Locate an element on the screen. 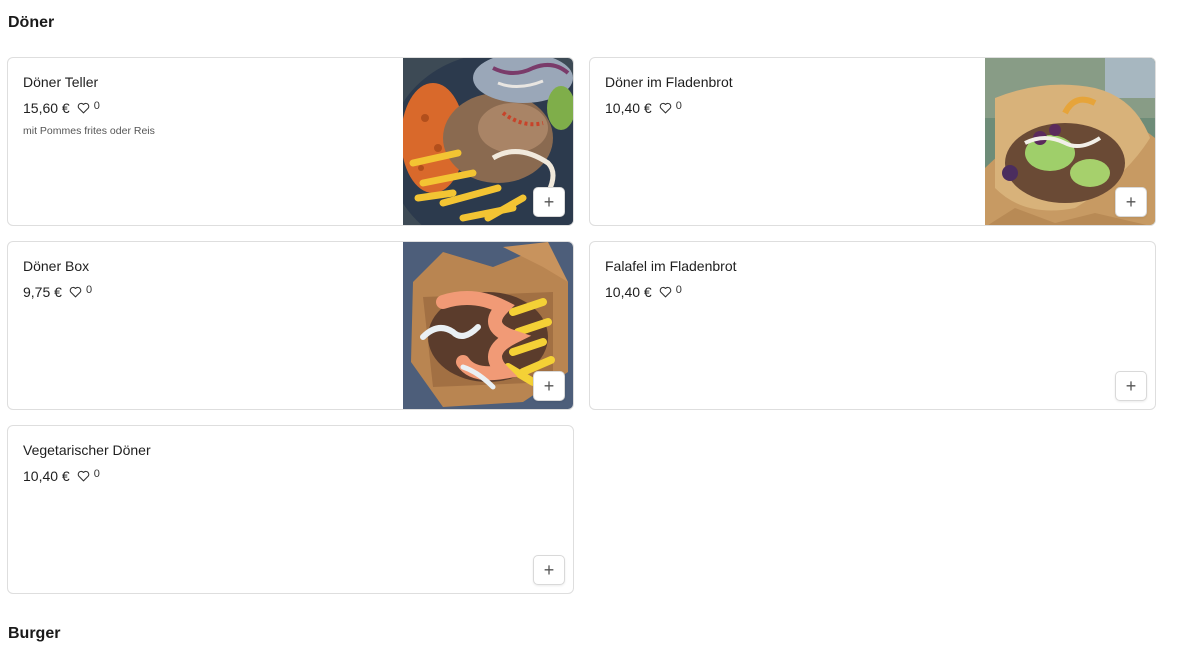 The image size is (1200, 646). item-price: 9,75 € is located at coordinates (42, 292).